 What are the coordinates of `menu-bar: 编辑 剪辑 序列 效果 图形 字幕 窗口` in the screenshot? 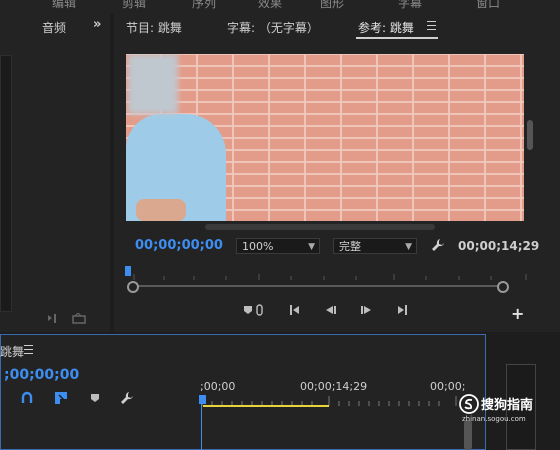 It's located at (280, 7).